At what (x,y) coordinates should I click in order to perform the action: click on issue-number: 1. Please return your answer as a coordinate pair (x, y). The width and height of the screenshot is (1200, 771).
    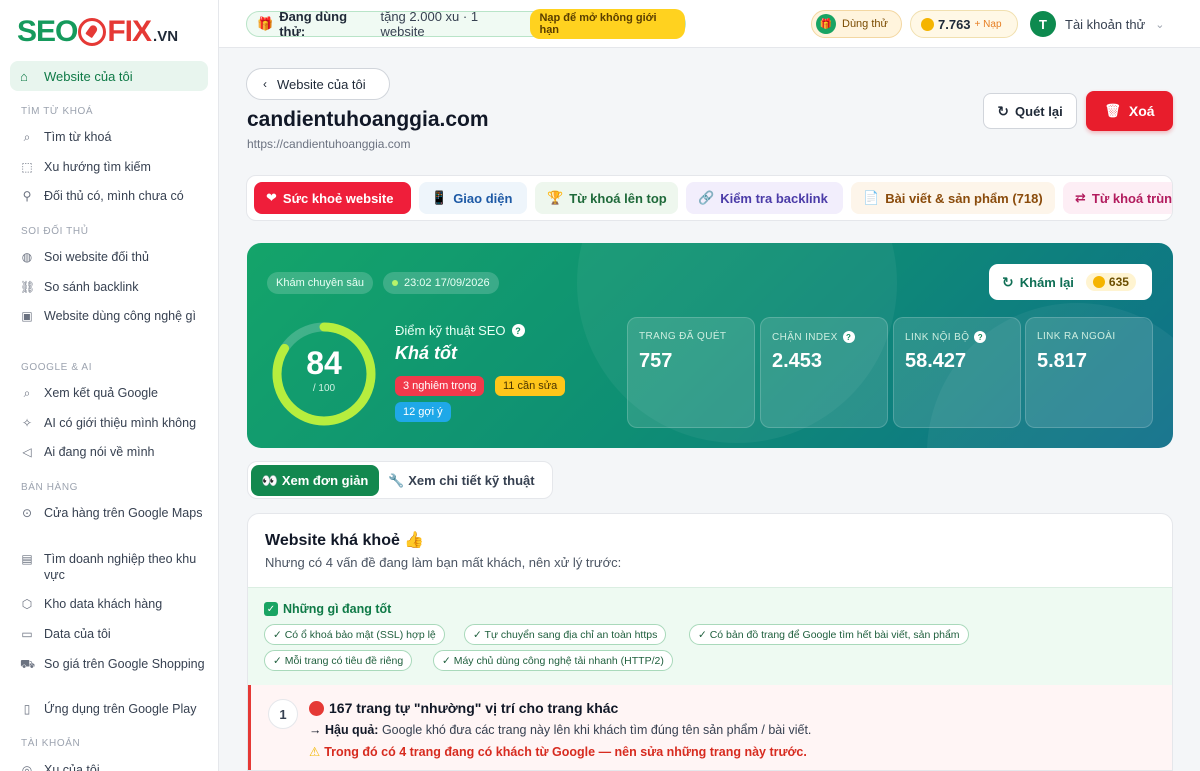
    Looking at the image, I should click on (283, 714).